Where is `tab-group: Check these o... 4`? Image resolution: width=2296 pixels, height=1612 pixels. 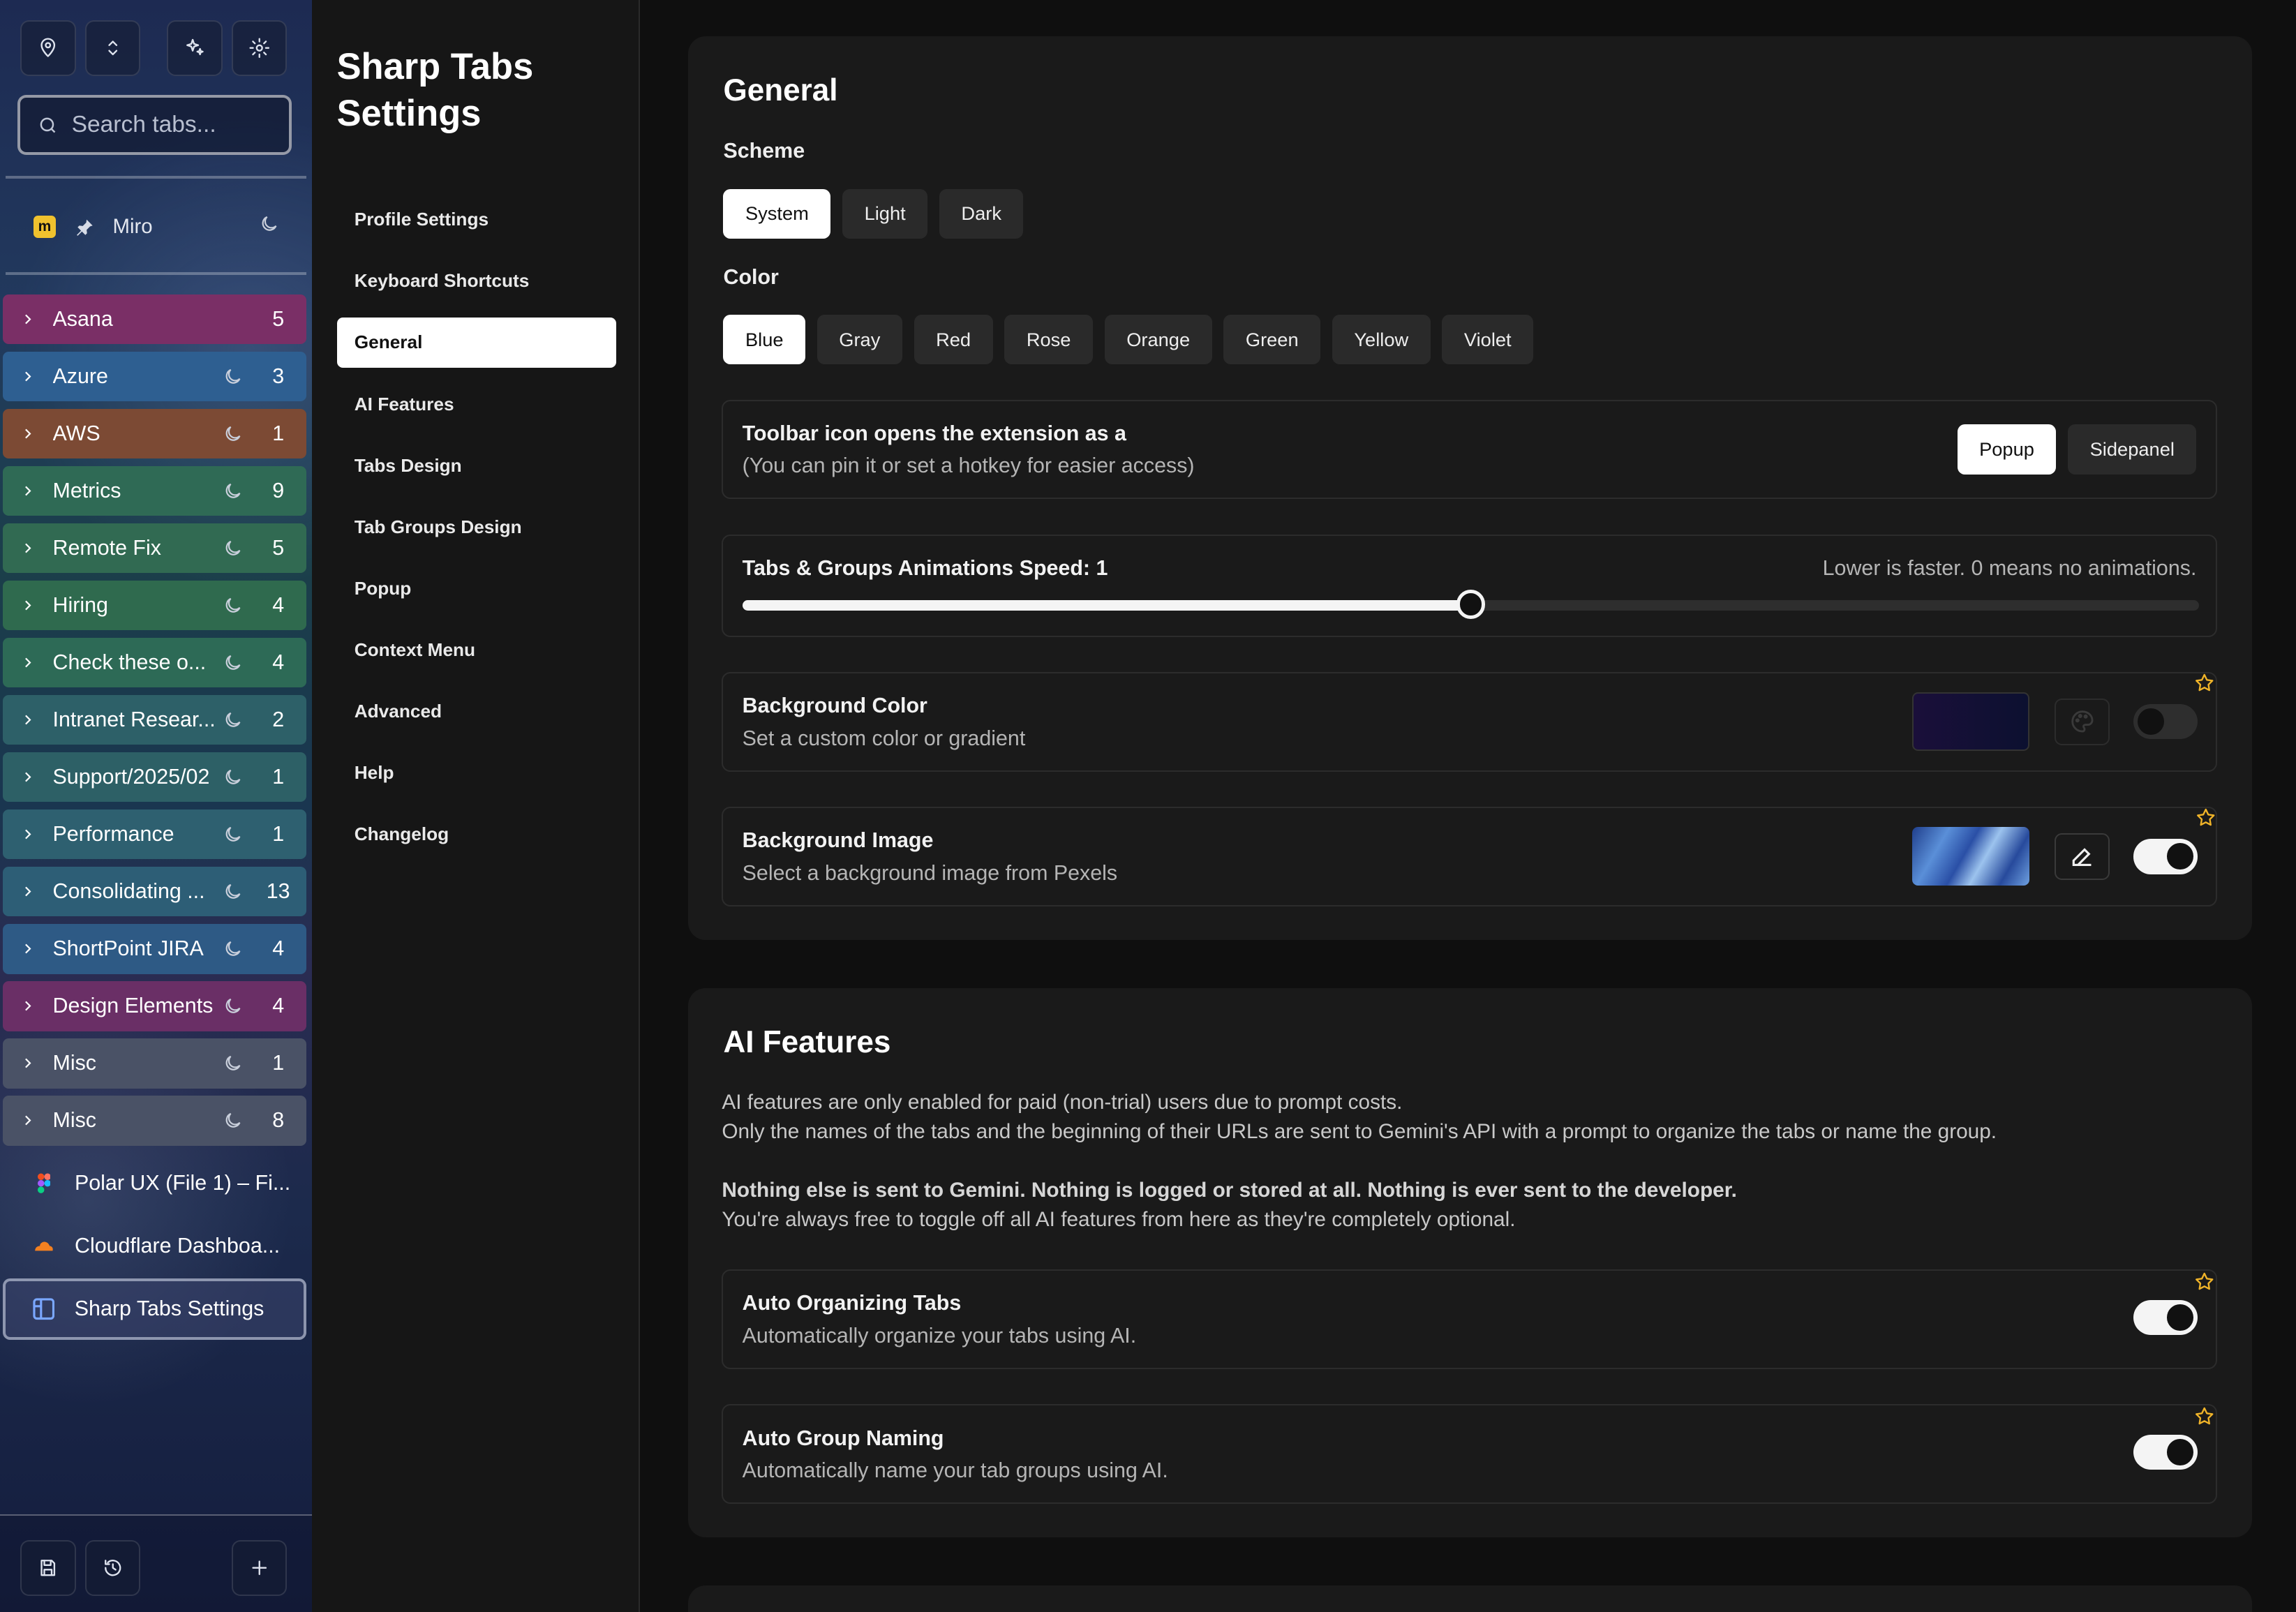
tab-group: Check these o... 4 is located at coordinates (154, 662).